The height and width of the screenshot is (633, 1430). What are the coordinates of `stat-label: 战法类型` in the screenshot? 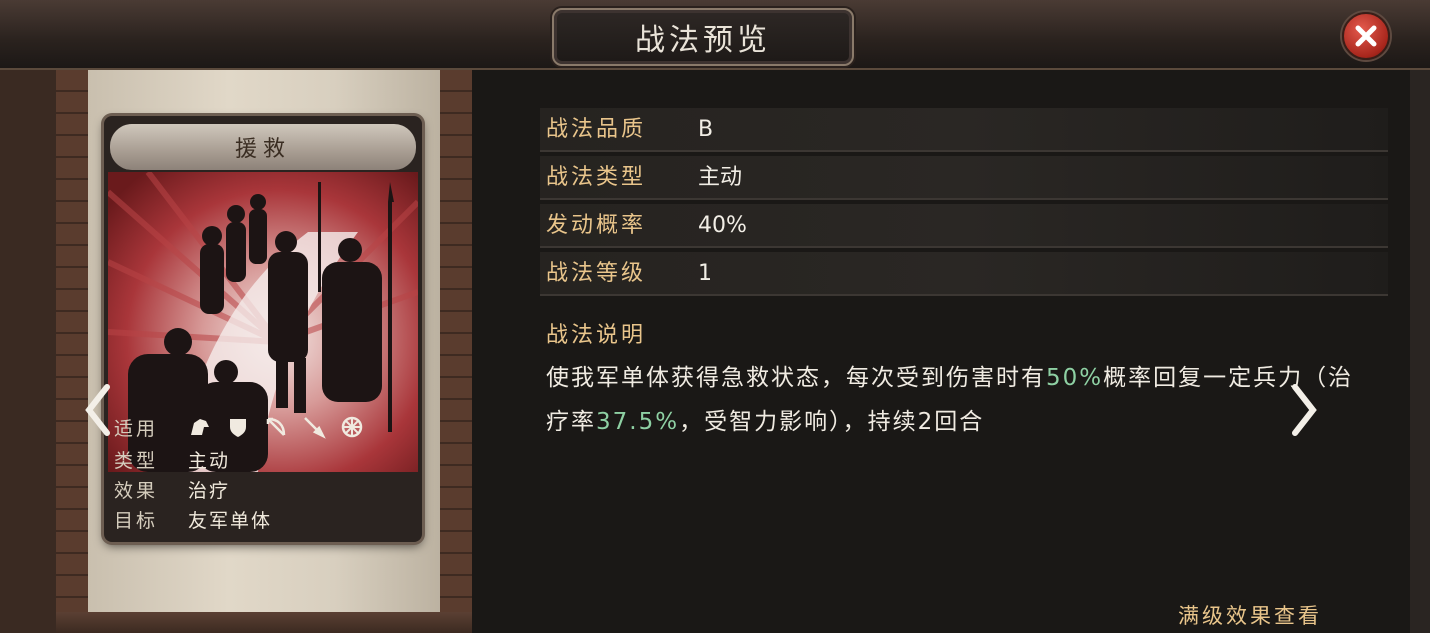 It's located at (596, 177).